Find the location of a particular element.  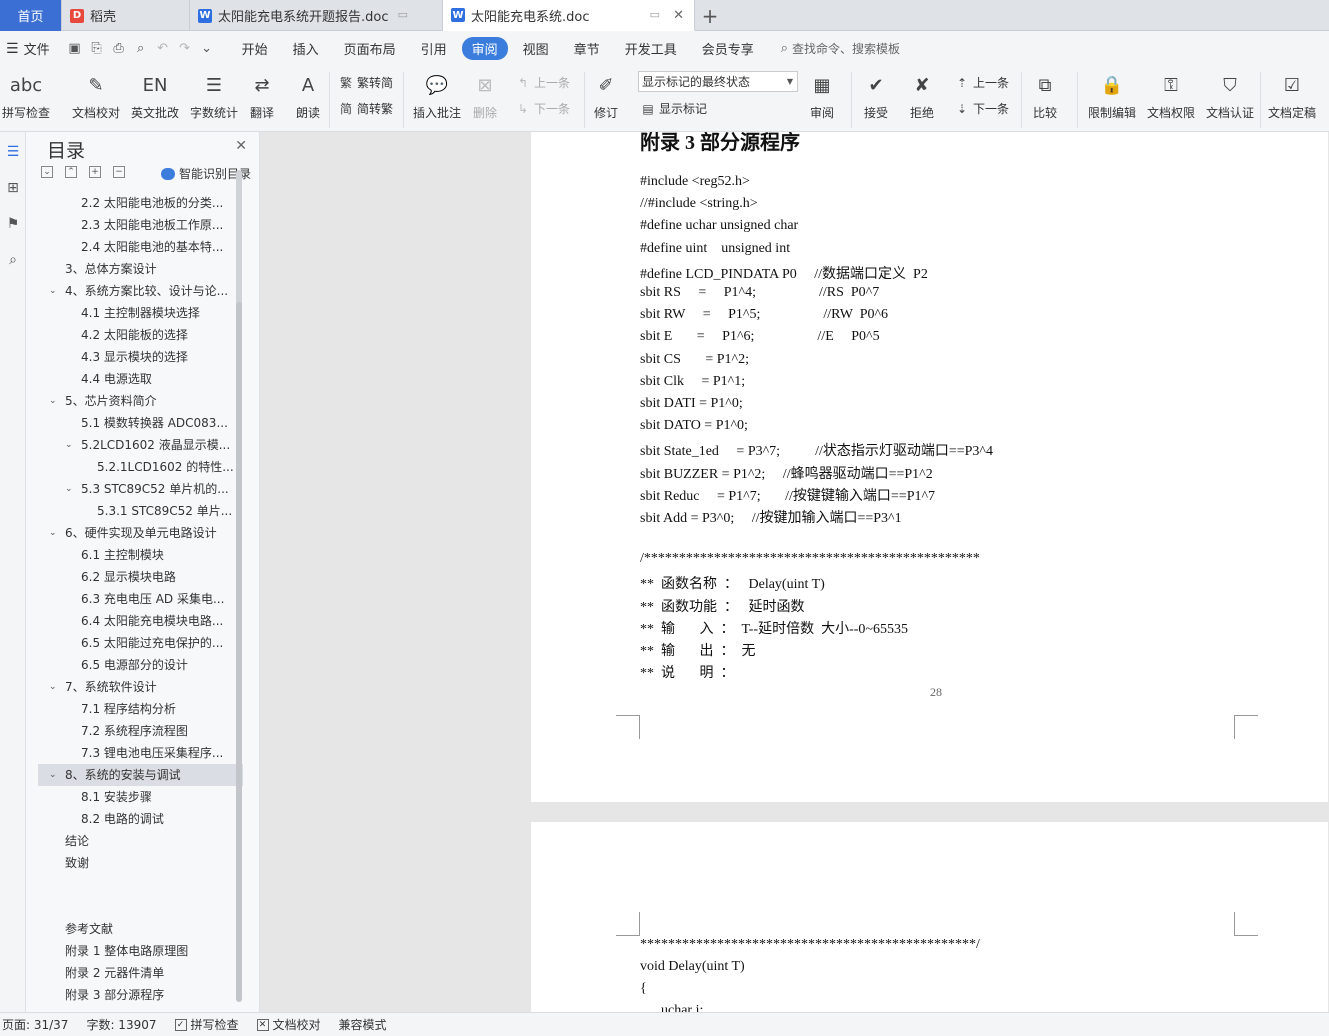

read-aloud-button: A 朗读 is located at coordinates (308, 95).